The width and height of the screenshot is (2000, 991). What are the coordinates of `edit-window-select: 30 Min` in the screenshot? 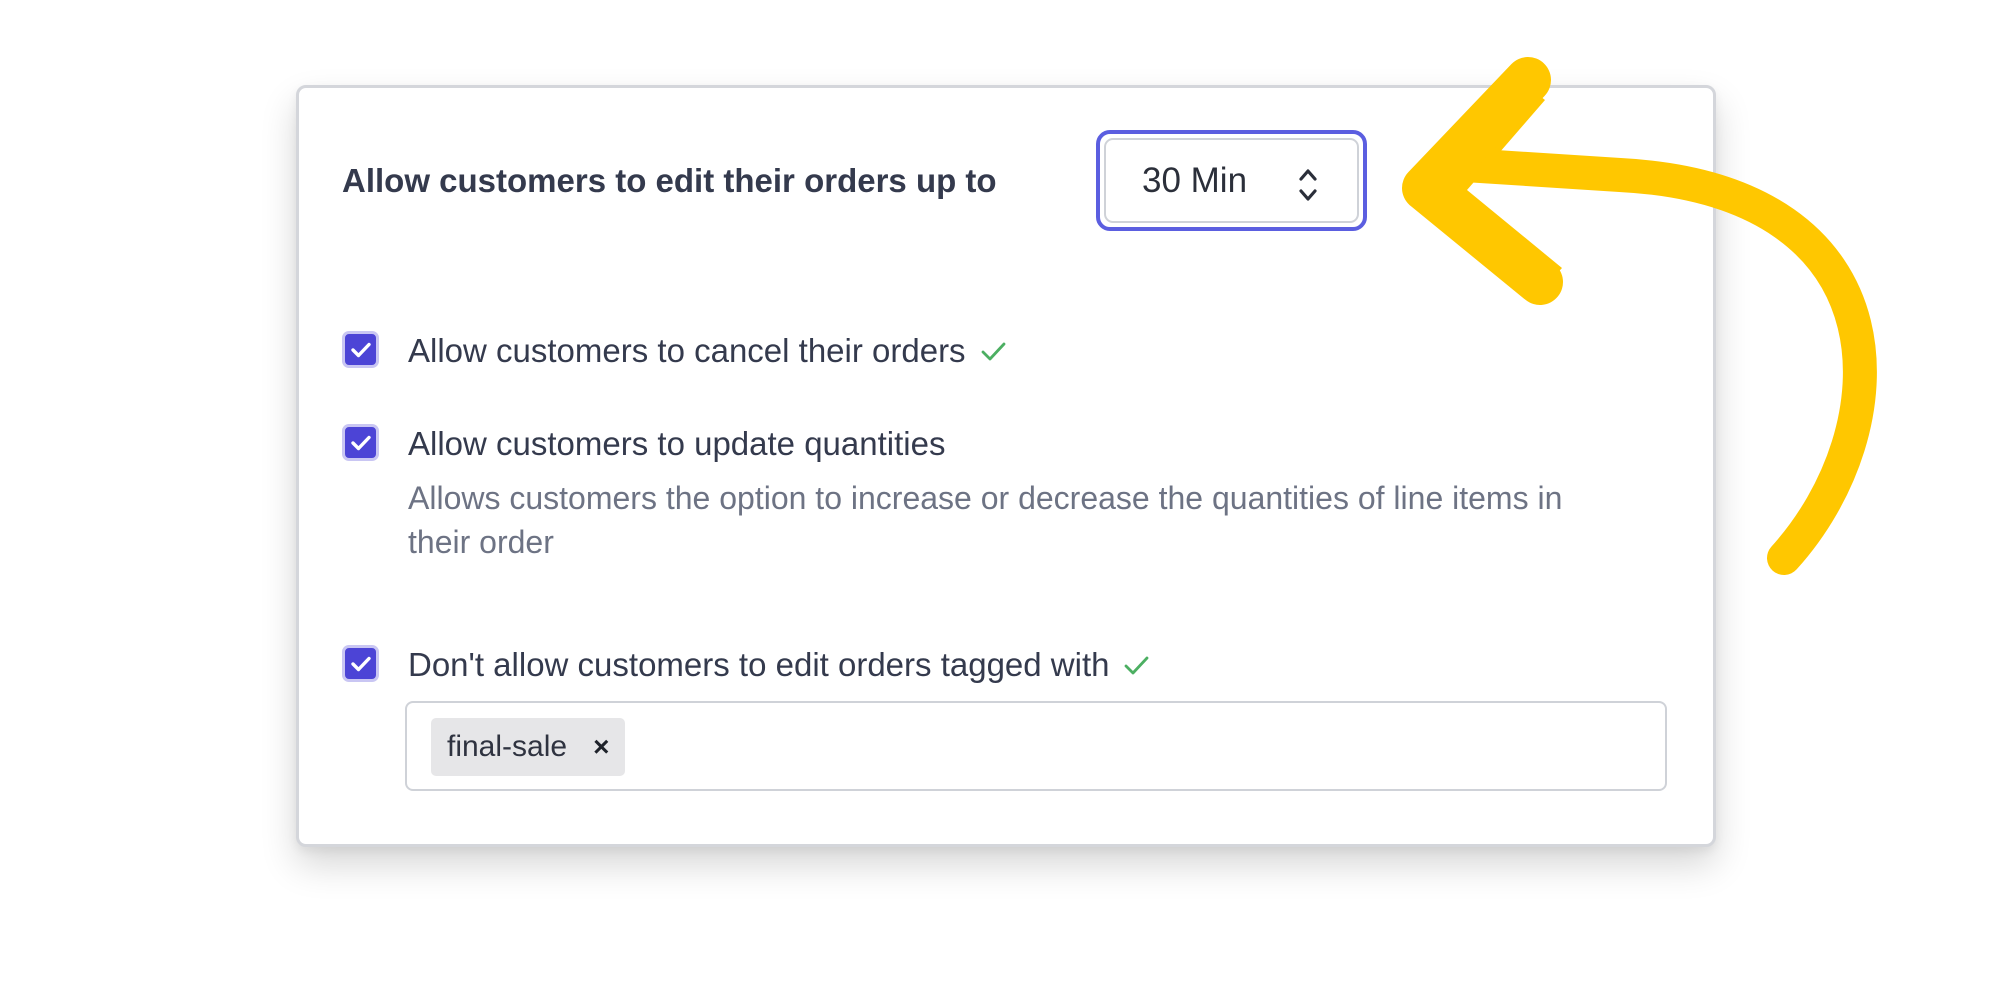 It's located at (1231, 180).